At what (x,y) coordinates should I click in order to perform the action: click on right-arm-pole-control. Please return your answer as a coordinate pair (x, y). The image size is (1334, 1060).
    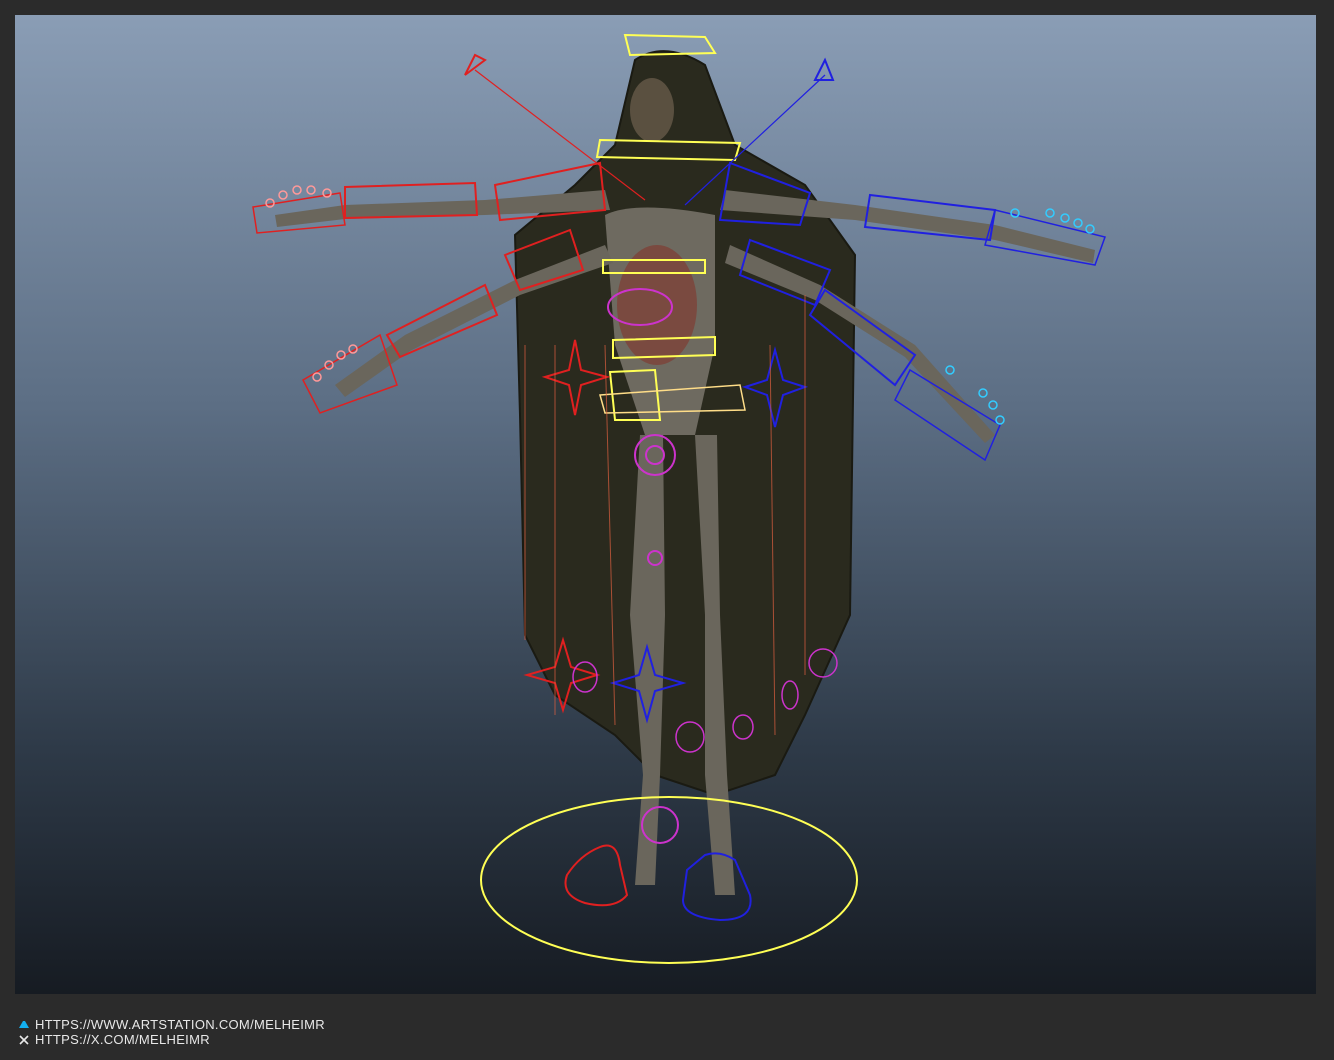
    Looking at the image, I should click on (824, 69).